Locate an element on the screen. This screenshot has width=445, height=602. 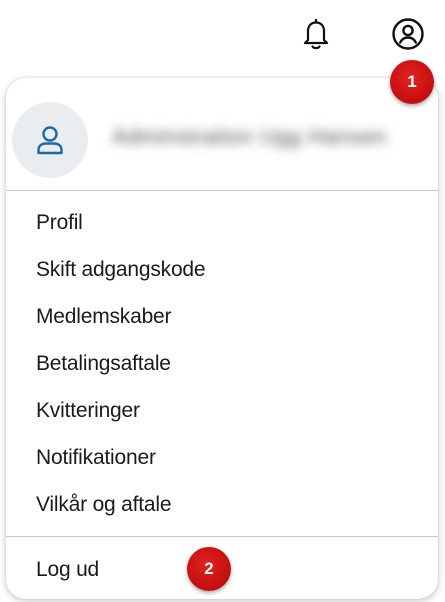
menu-item-betalingsaftale: Betalingsaftale is located at coordinates (222, 363).